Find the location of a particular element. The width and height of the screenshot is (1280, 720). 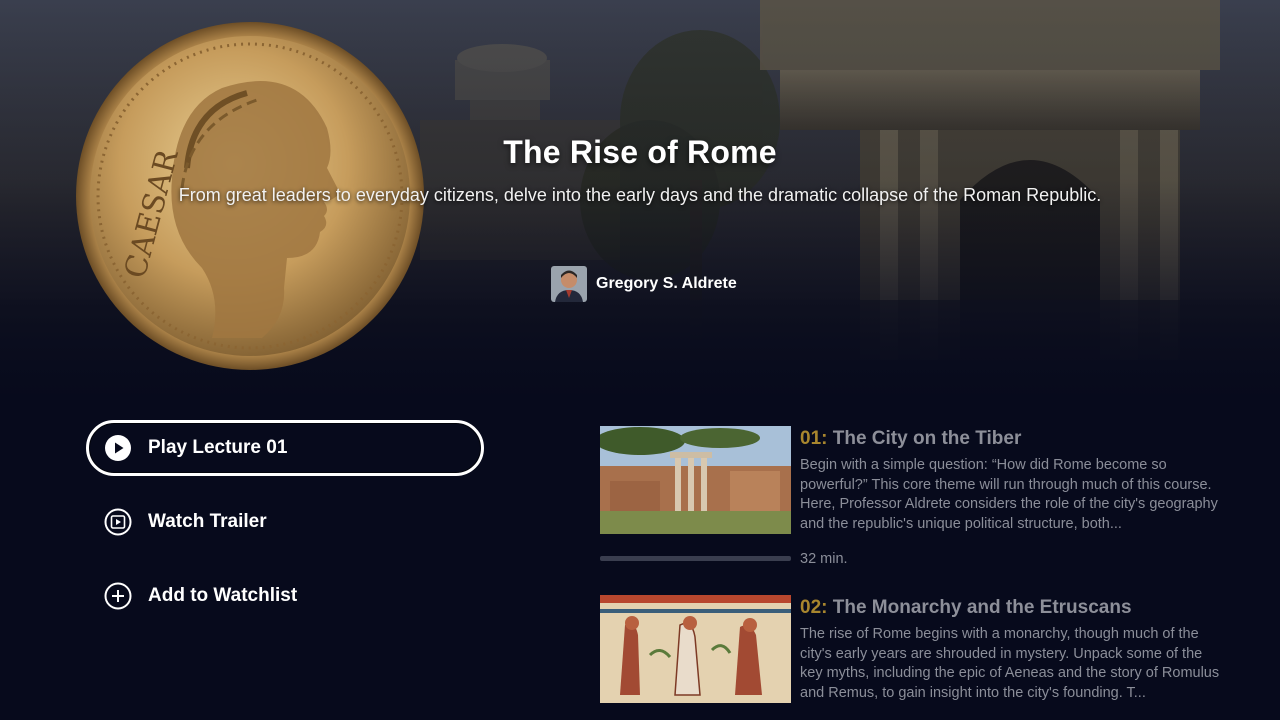

lecture-title-row: 02: The Monarchy and the Etruscans is located at coordinates (1010, 608).